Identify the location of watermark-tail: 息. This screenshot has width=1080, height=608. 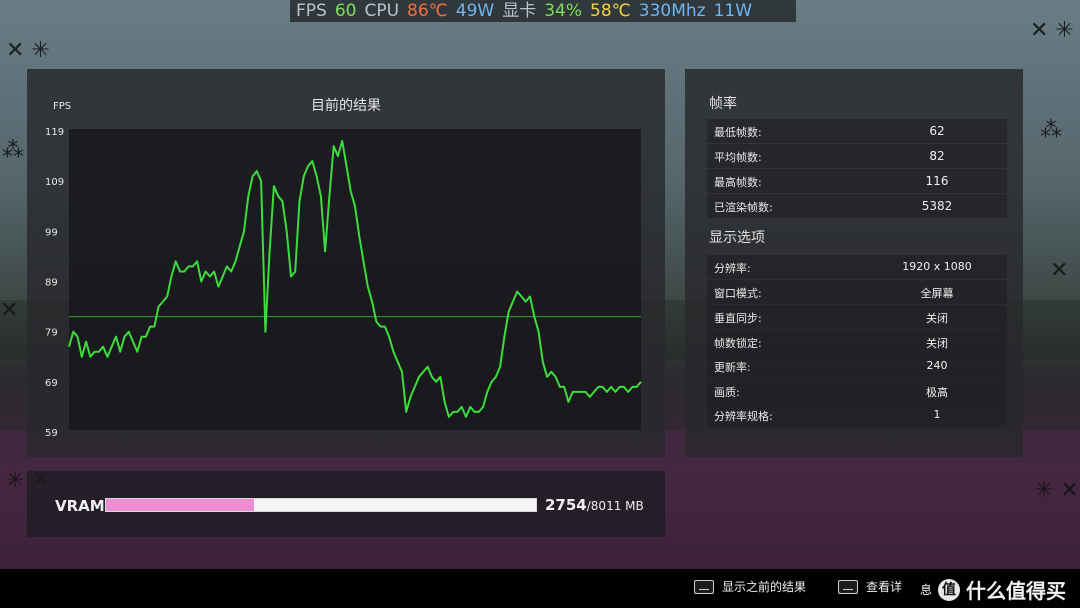
(926, 590).